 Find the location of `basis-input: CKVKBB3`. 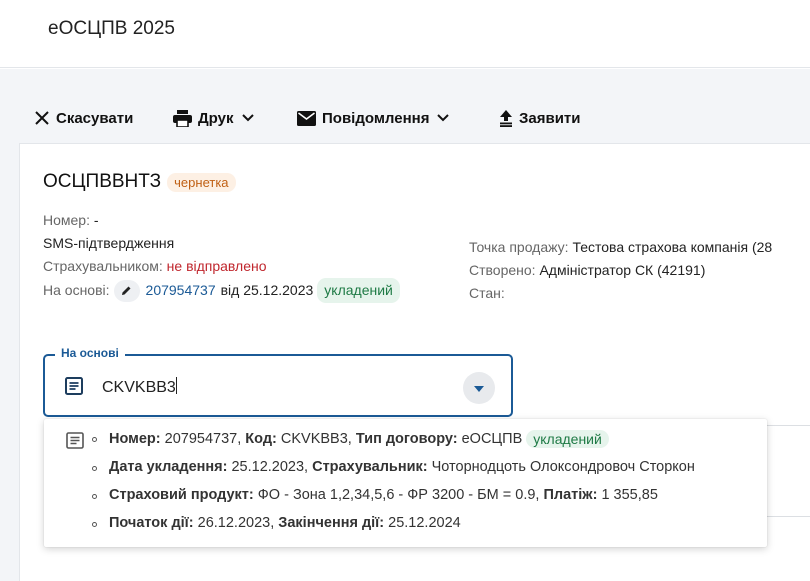

basis-input: CKVKBB3 is located at coordinates (139, 387).